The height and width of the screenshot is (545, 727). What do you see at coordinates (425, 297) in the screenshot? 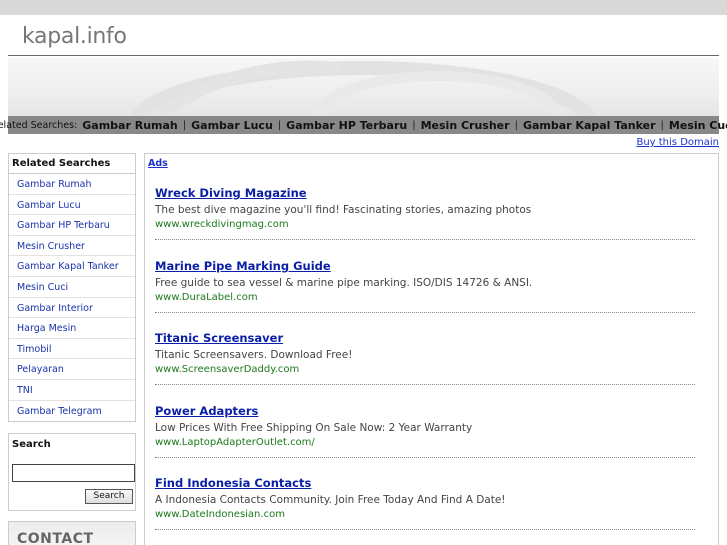
I see `ad-url-link: www.DuraLabel.com` at bounding box center [425, 297].